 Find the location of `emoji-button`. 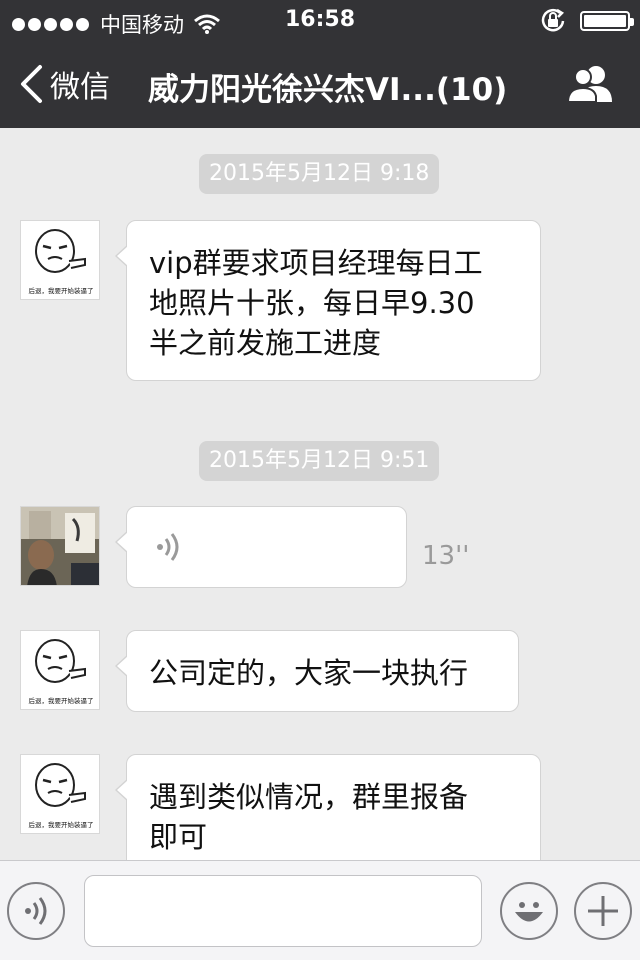

emoji-button is located at coordinates (529, 911).